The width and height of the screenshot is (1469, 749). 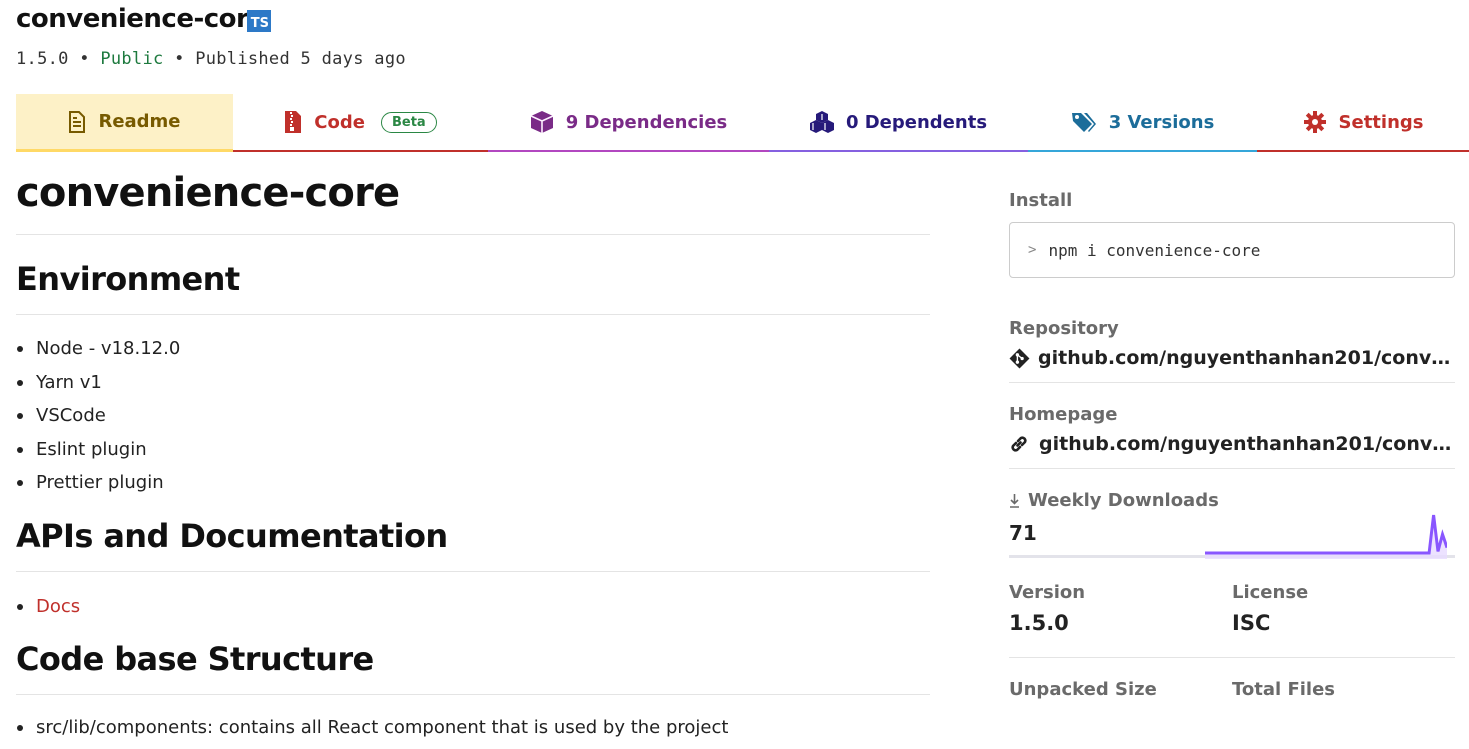 I want to click on environment-heading: Environment, so click(x=473, y=287).